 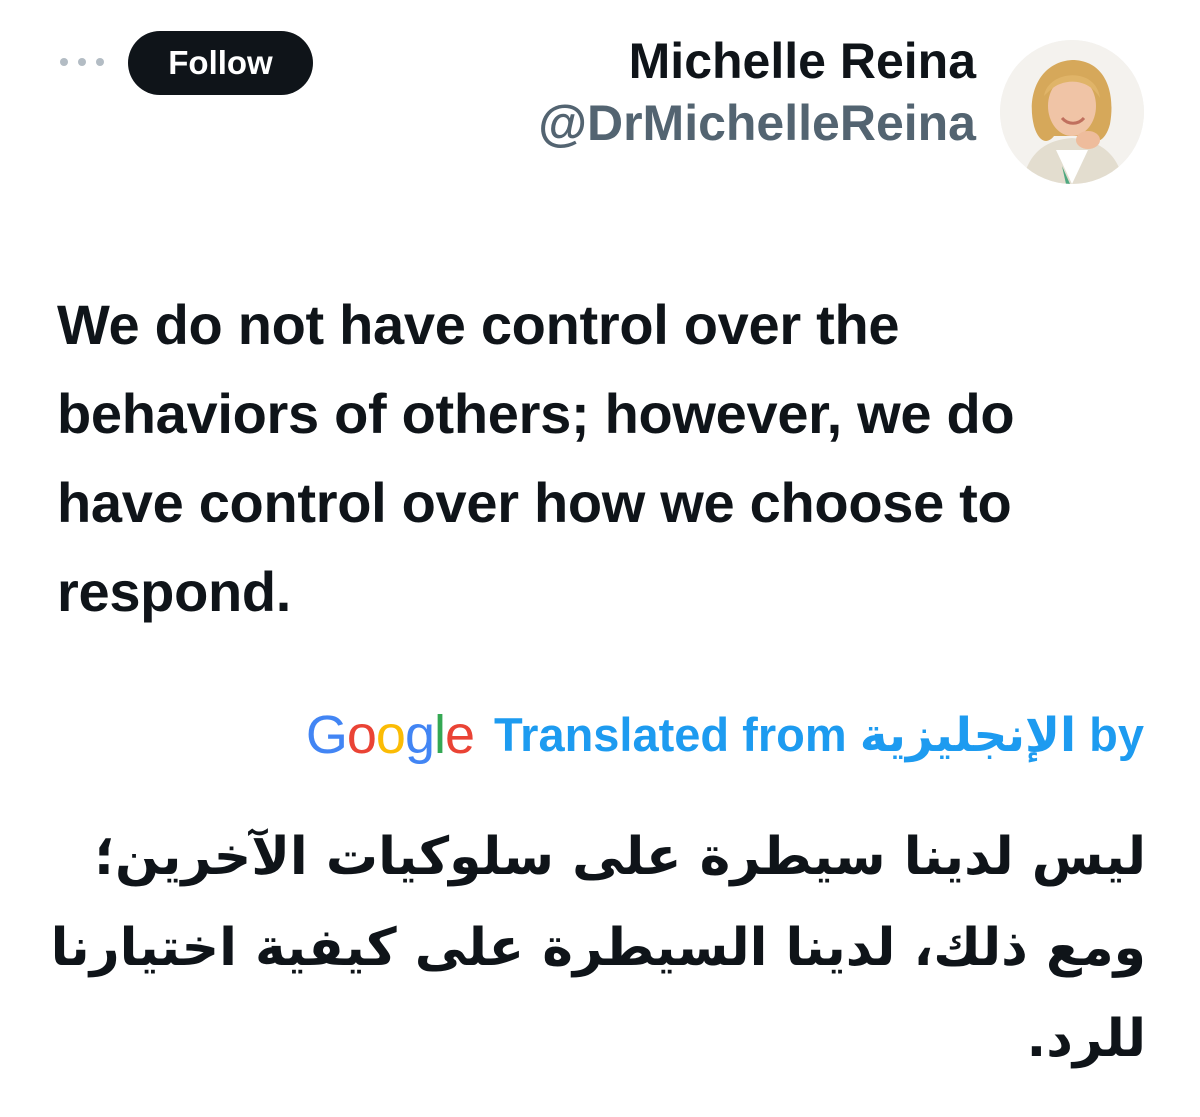 I want to click on avatar, so click(x=1072, y=112).